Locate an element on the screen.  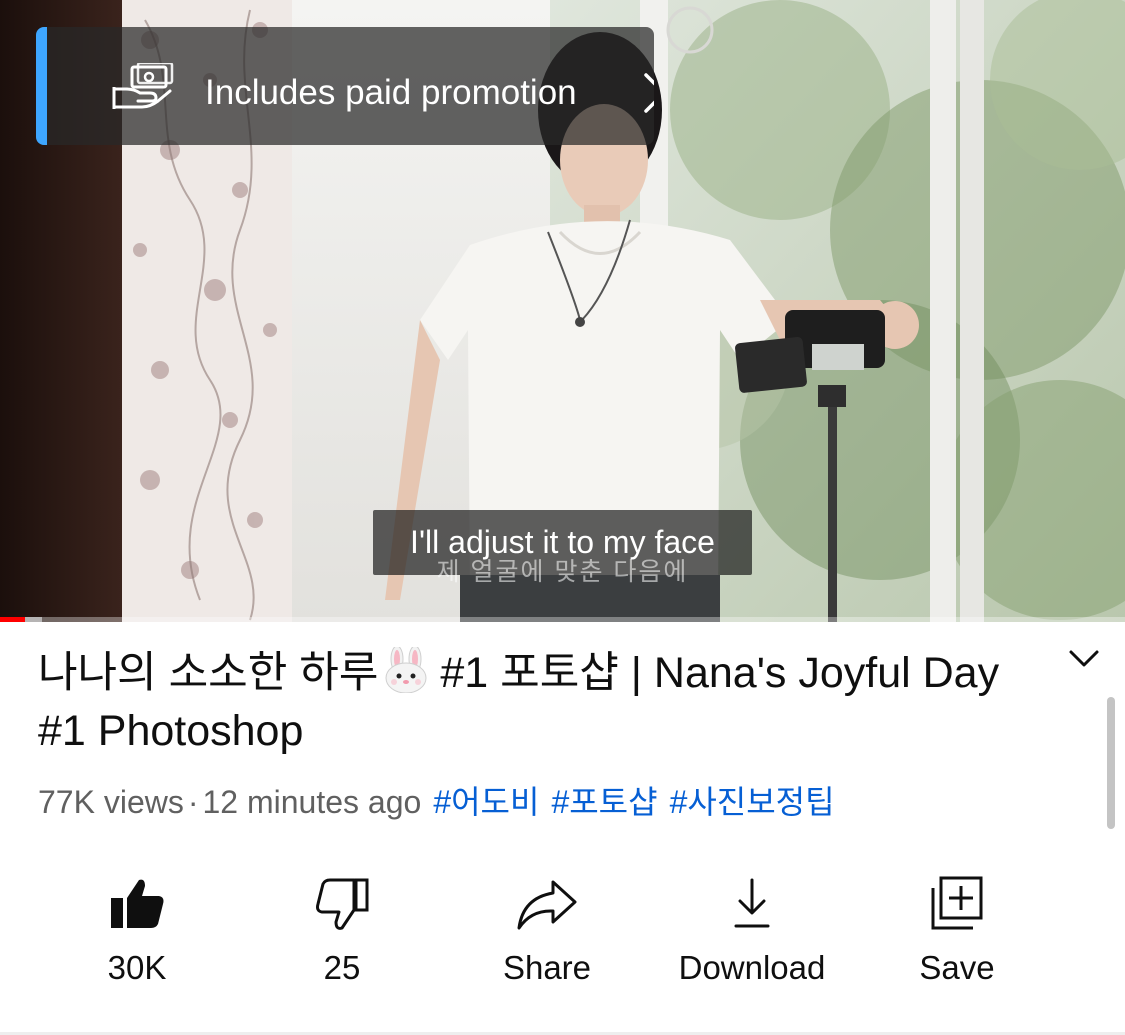
progress-played is located at coordinates (12, 619).